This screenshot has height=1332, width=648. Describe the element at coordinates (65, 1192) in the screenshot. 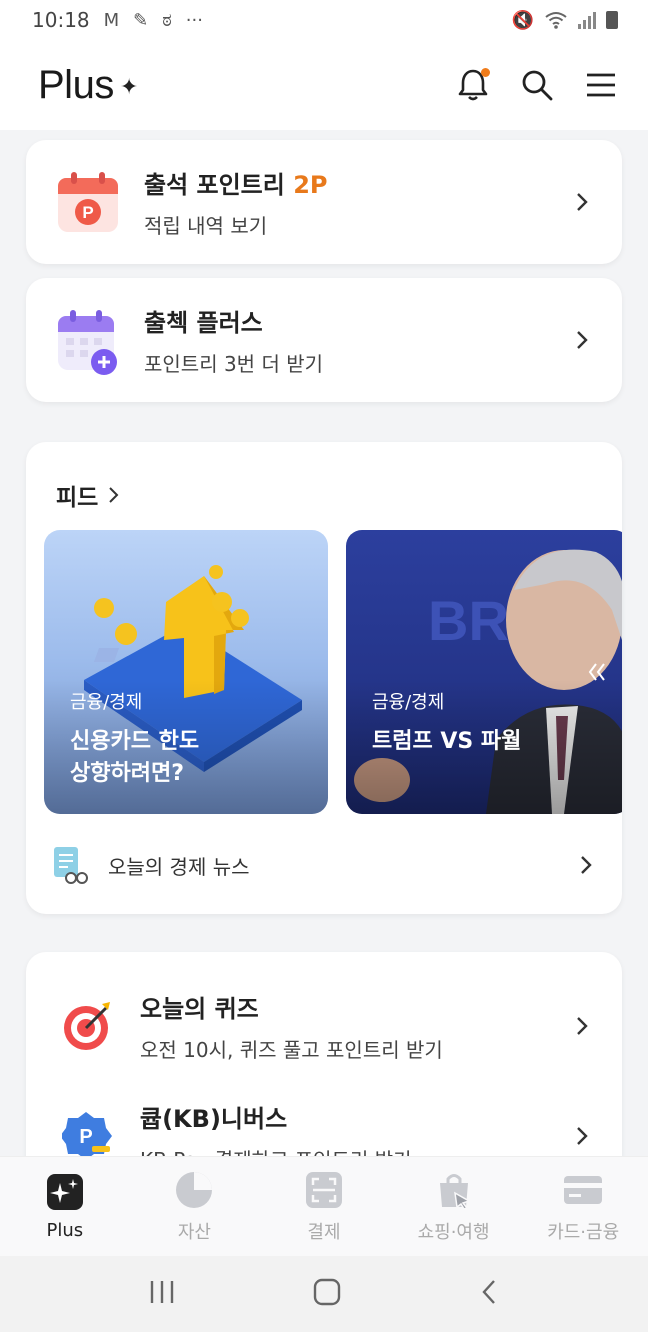

I see `plus-spark-icon` at that location.